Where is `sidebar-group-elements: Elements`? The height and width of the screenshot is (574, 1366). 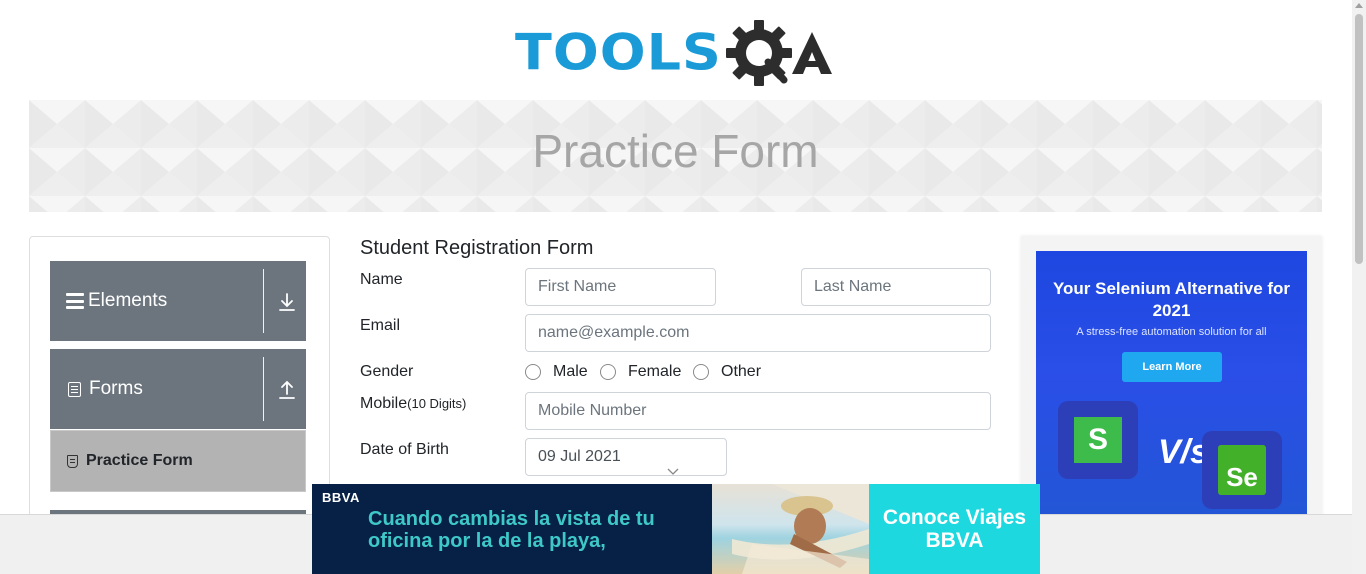
sidebar-group-elements: Elements is located at coordinates (178, 301).